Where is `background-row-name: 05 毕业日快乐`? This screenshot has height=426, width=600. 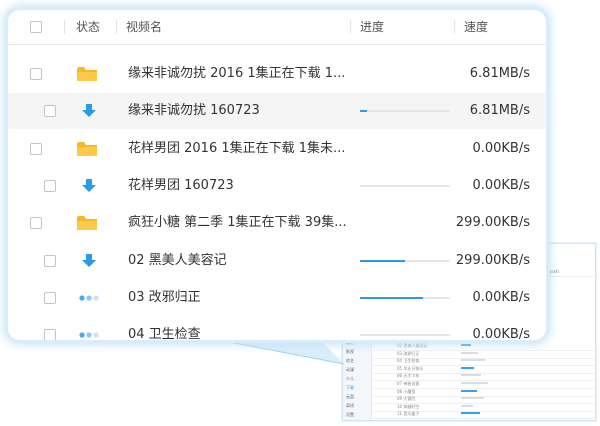 background-row-name: 05 毕业日快乐 is located at coordinates (410, 368).